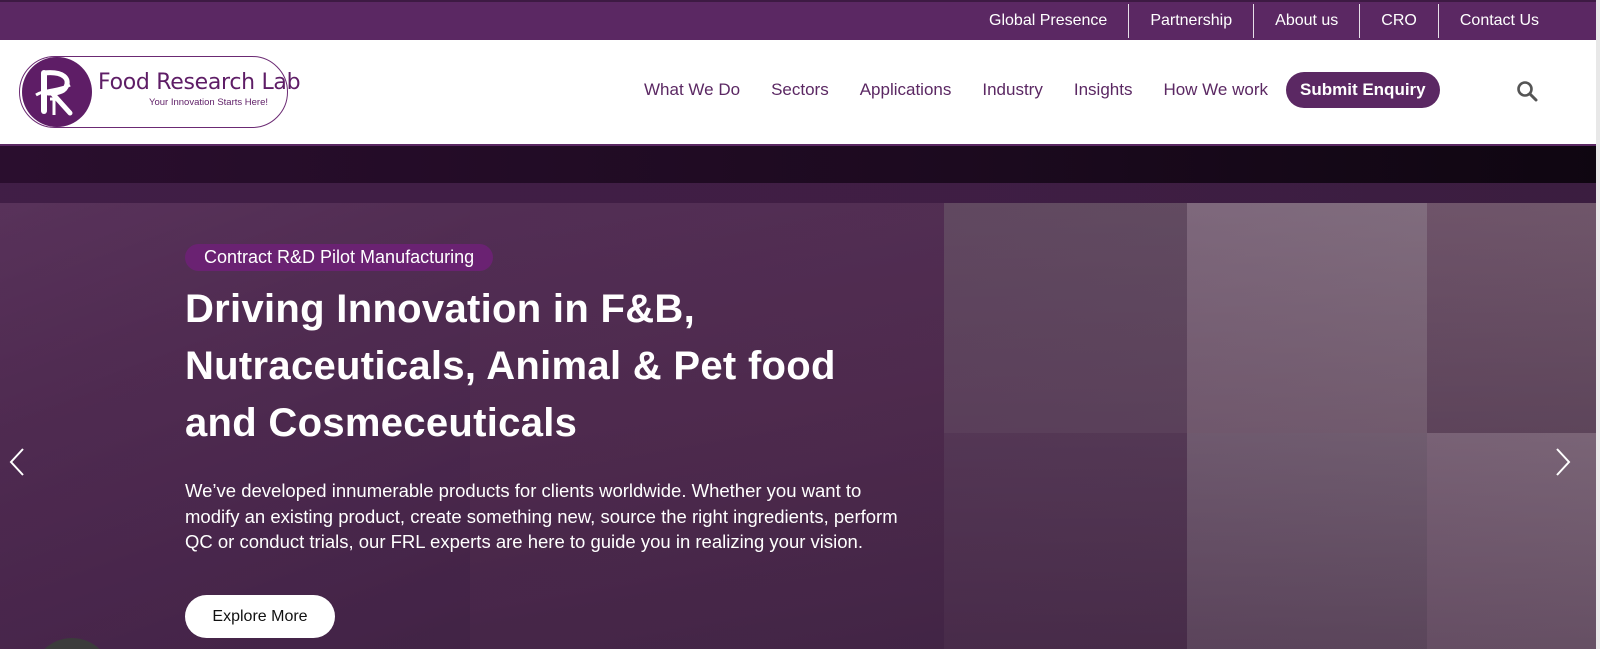  I want to click on slider-next-arrow-icon, so click(1563, 462).